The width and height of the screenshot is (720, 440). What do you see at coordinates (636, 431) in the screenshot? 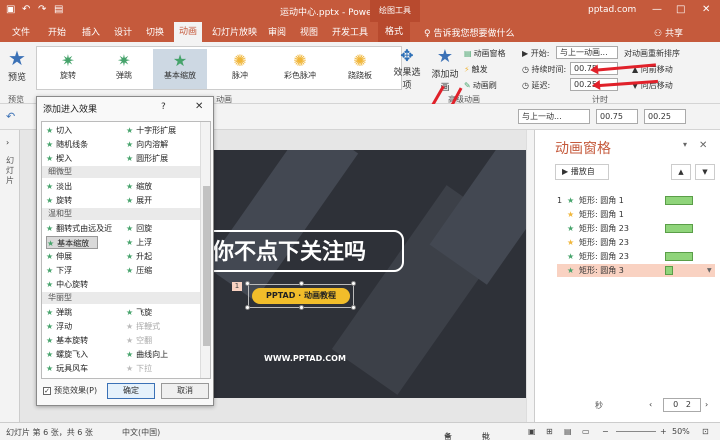
I see `zoom-slider` at bounding box center [636, 431].